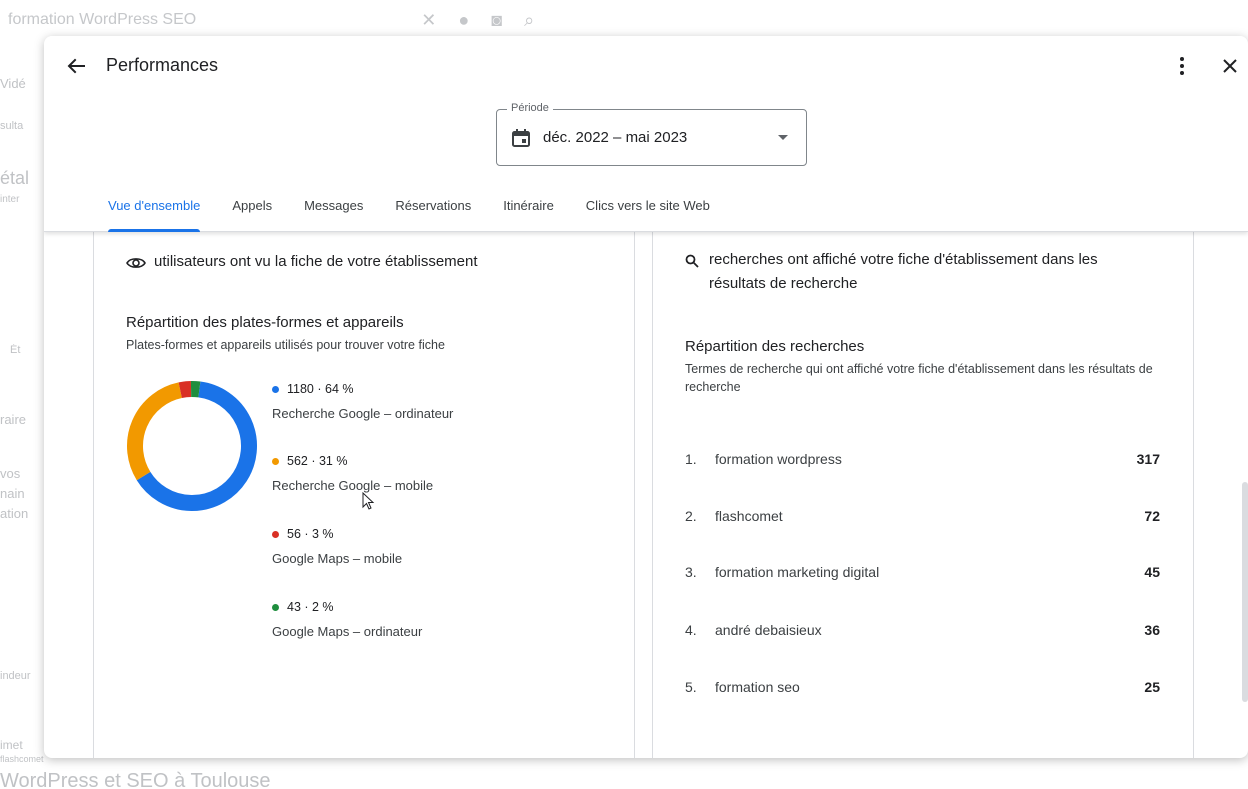 Image resolution: width=1248 pixels, height=789 pixels. I want to click on calendar-icon, so click(521, 138).